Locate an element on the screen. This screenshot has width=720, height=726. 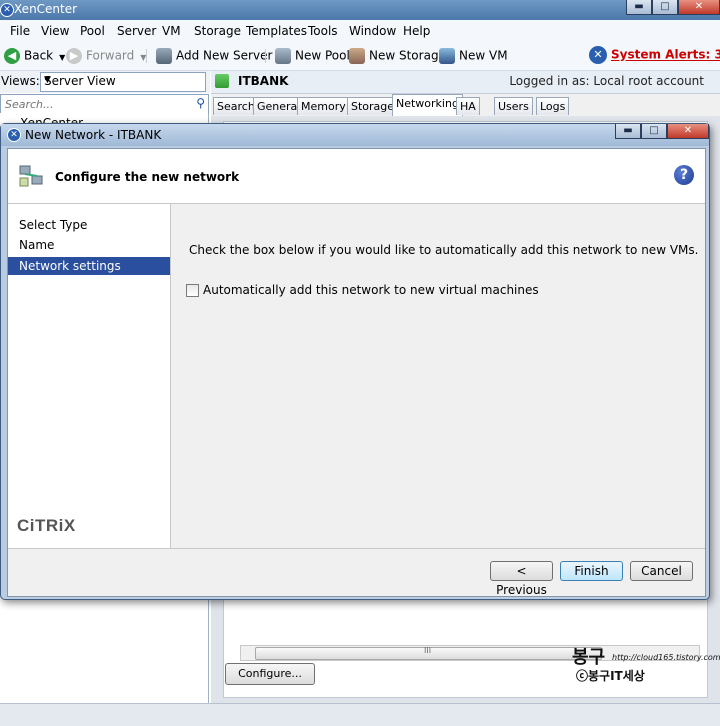
xencenter-app-icon: ✕ is located at coordinates (7, 10).